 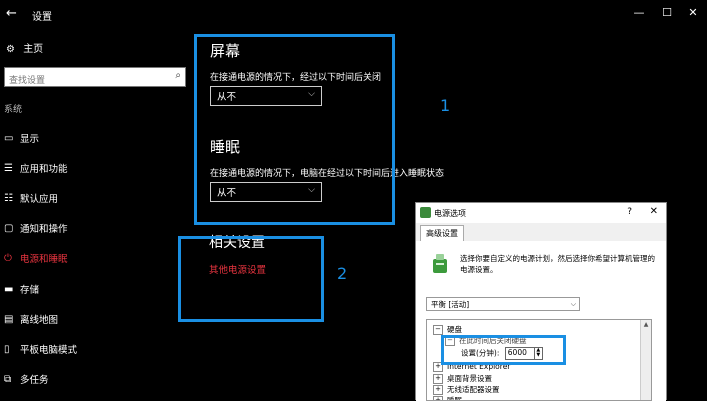 I want to click on tree-item-sleep: + 睡眠, so click(x=447, y=397).